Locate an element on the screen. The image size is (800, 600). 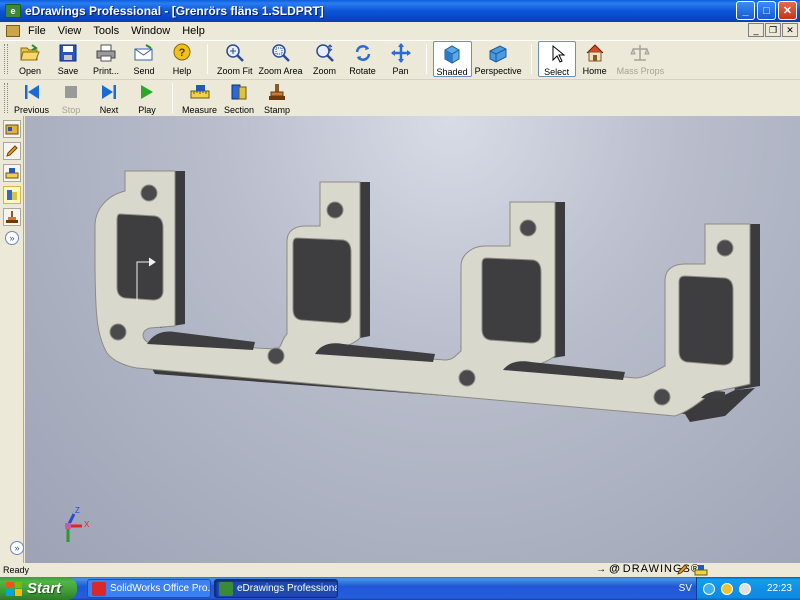
stop-icon is located at coordinates (71, 92).